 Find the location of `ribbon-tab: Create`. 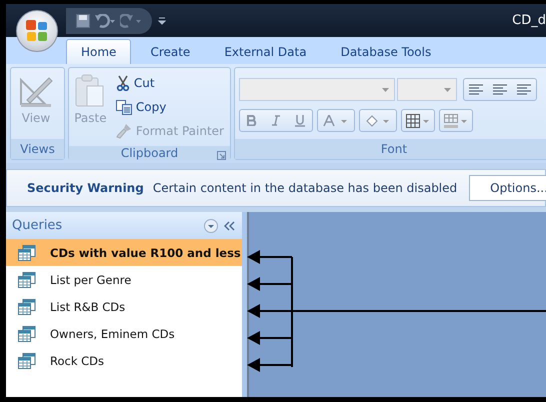

ribbon-tab: Create is located at coordinates (170, 51).